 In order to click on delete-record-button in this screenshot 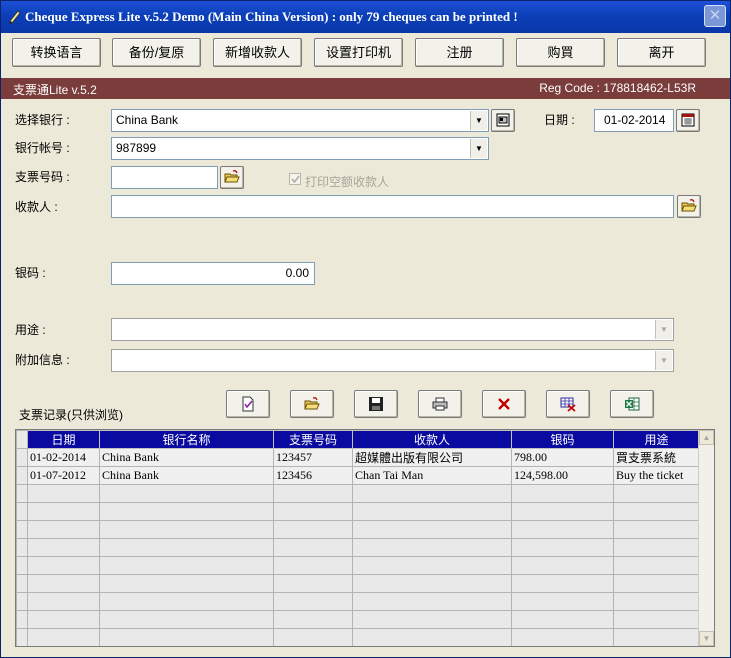, I will do `click(504, 404)`.